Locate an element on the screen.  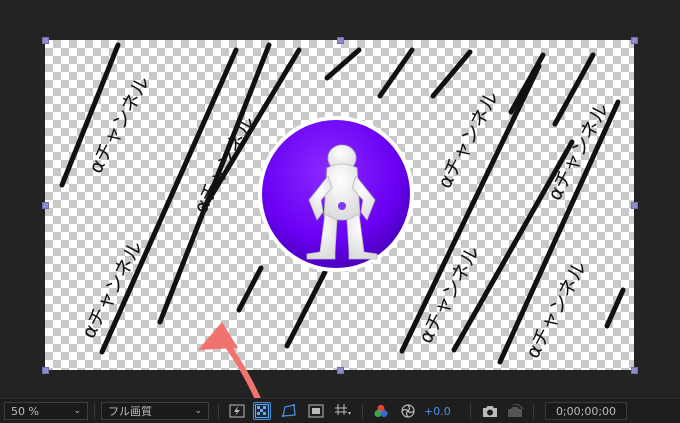
bounding-handle-middle-left is located at coordinates (45, 205).